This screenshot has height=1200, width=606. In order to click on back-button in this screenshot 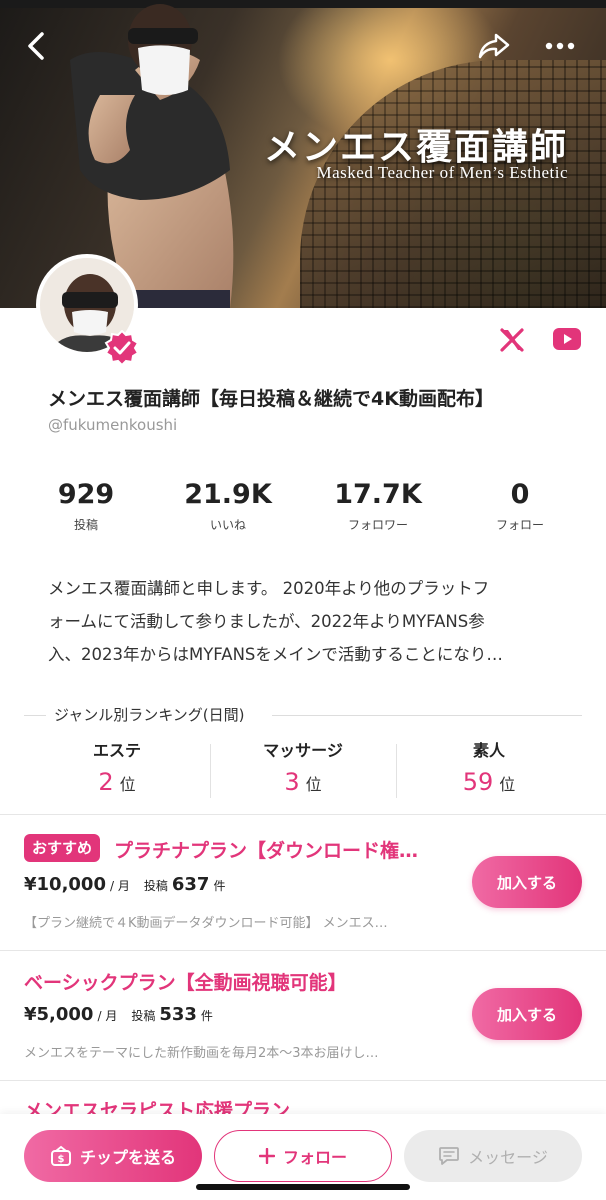, I will do `click(36, 46)`.